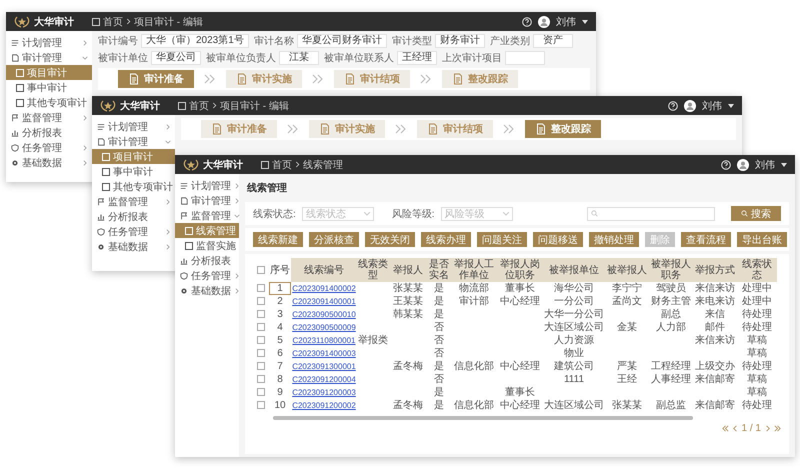  Describe the element at coordinates (439, 270) in the screenshot. I see `column-header: 是否实名` at that location.